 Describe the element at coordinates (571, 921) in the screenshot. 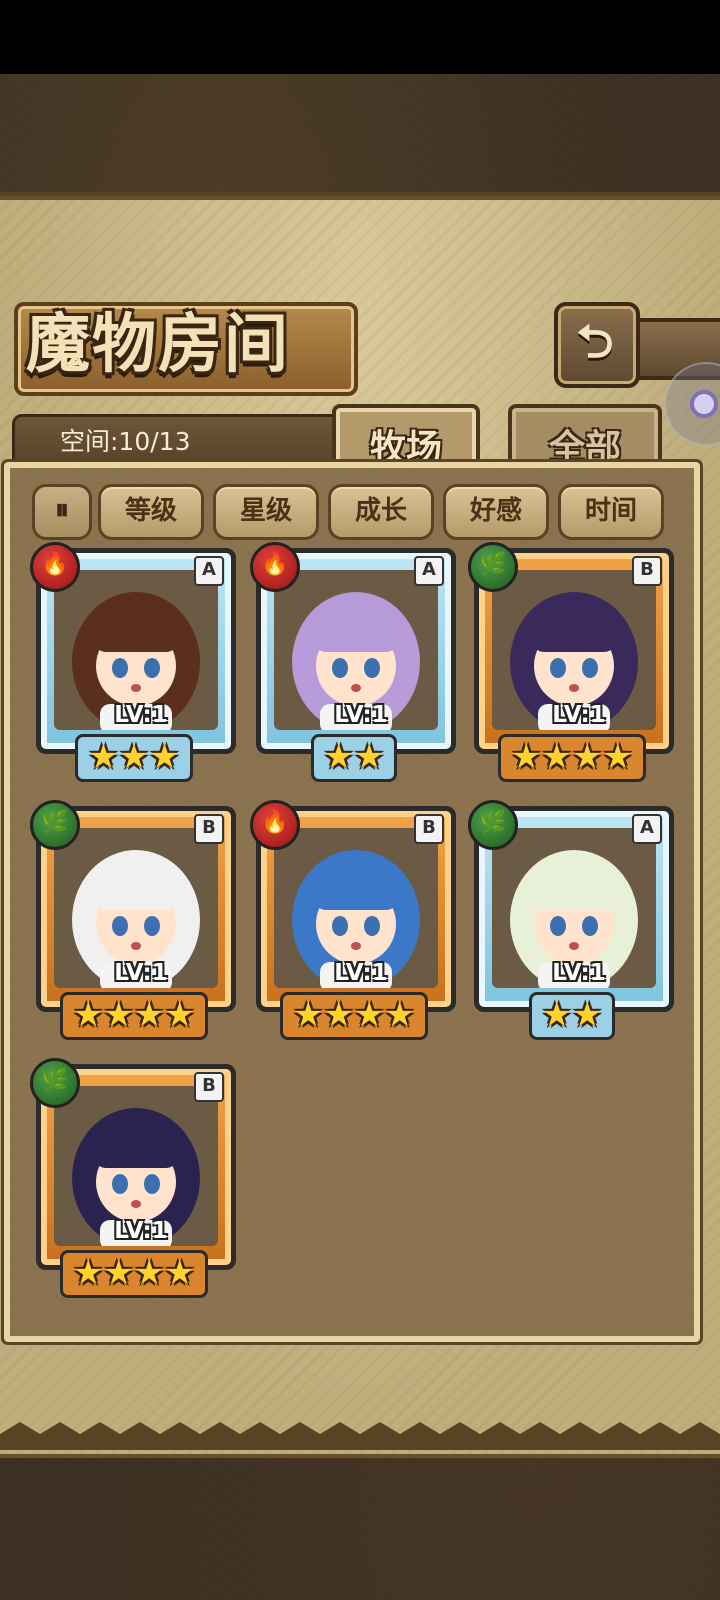

I see `monster-card: A 🌿 LV:1 ★★` at that location.